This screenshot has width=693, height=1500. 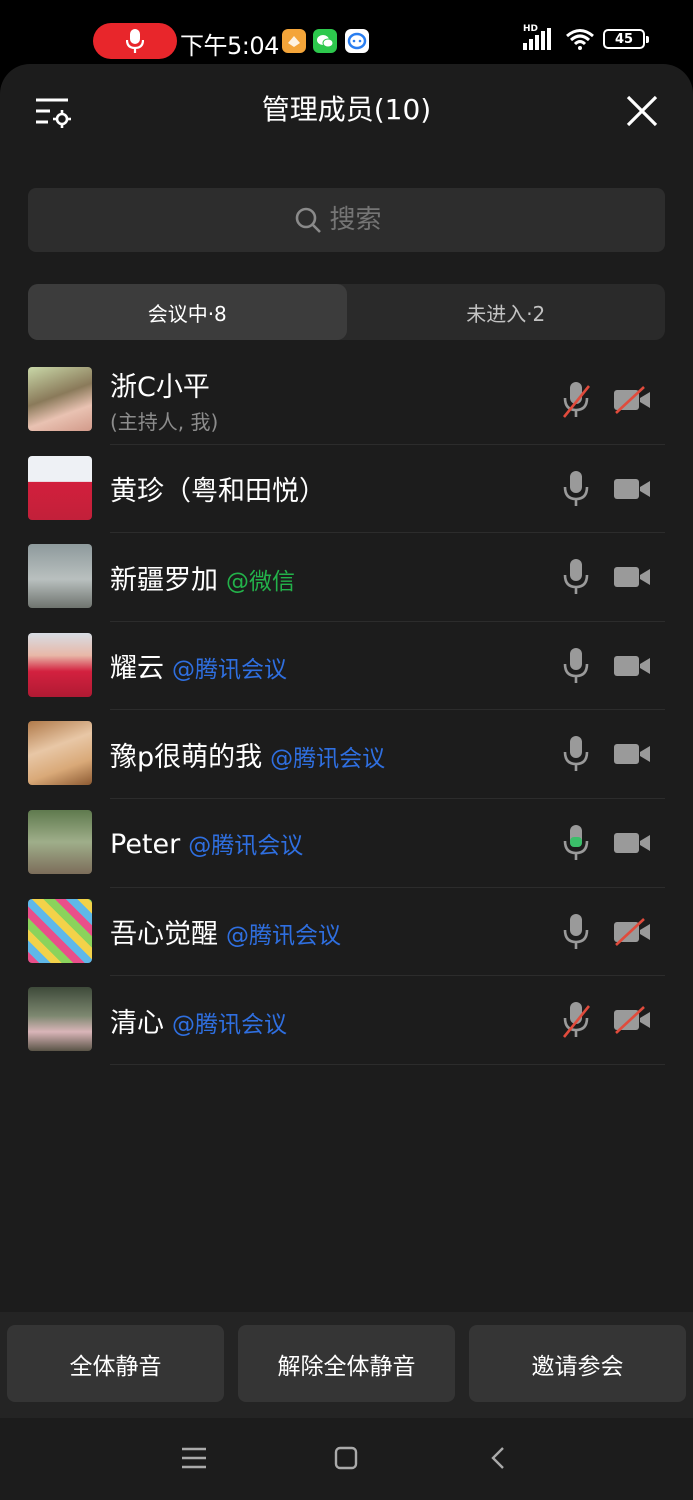 I want to click on orange-app-icon, so click(x=294, y=41).